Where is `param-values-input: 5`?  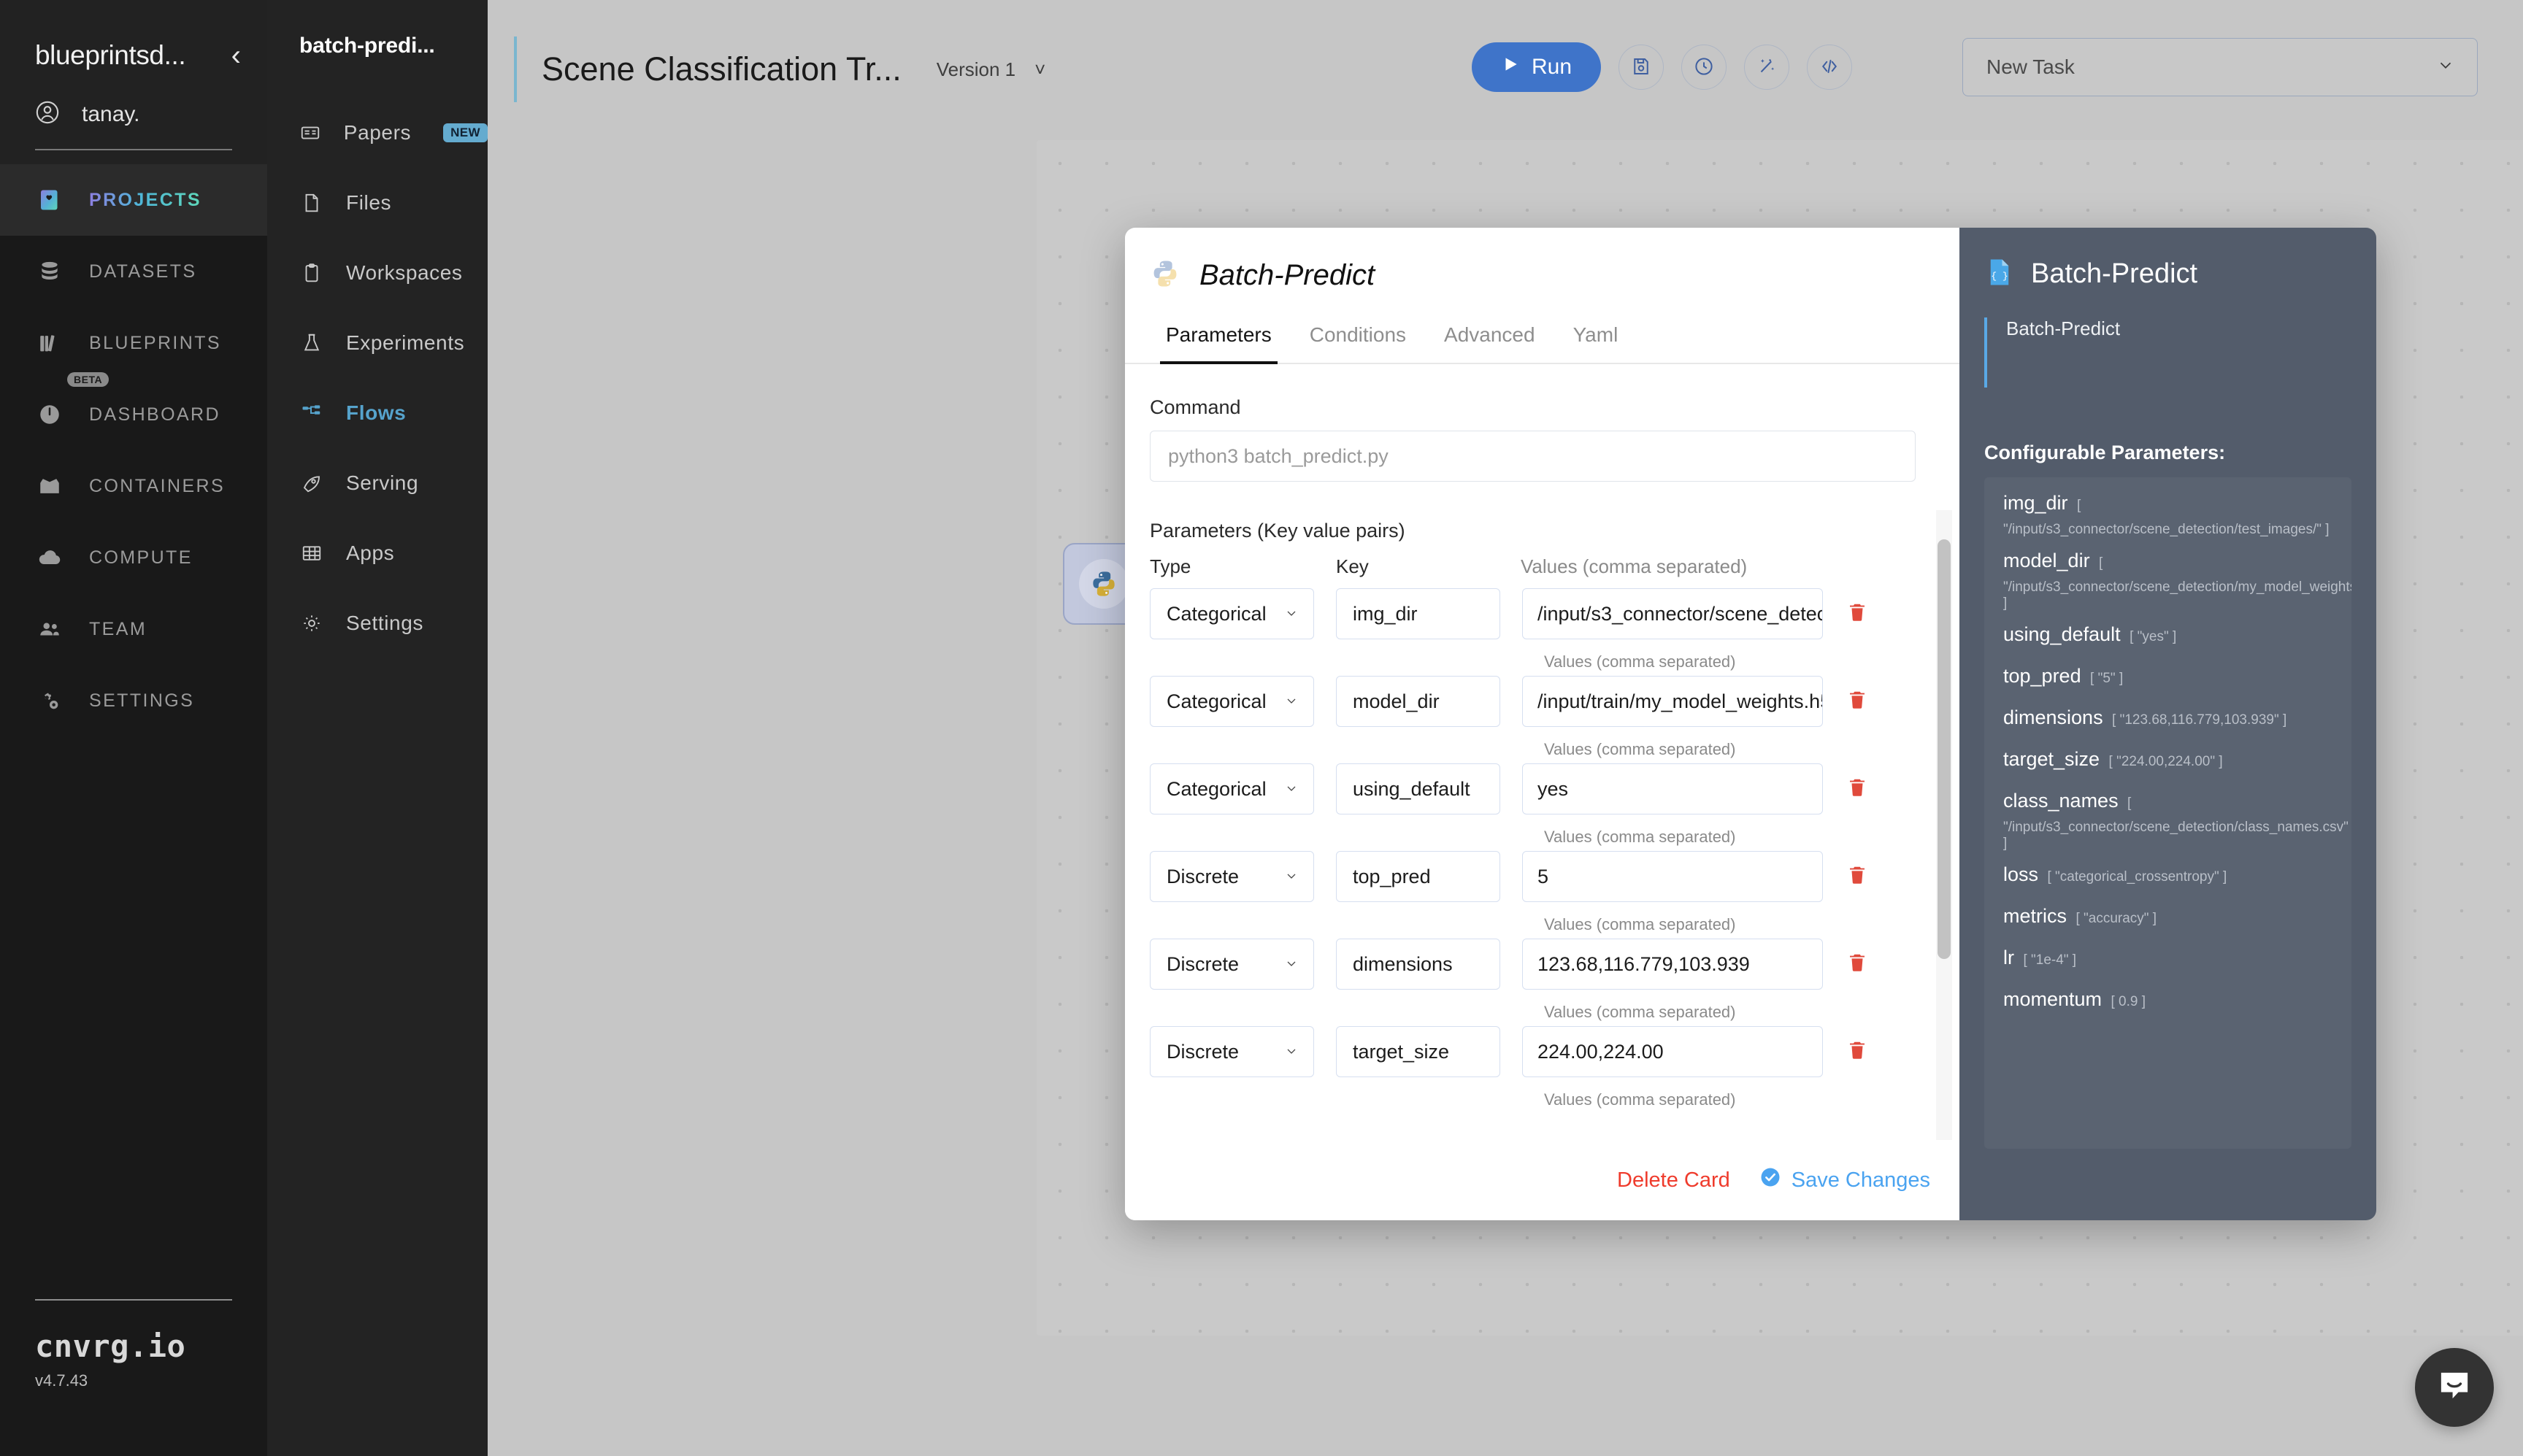
param-values-input: 5 is located at coordinates (1672, 876).